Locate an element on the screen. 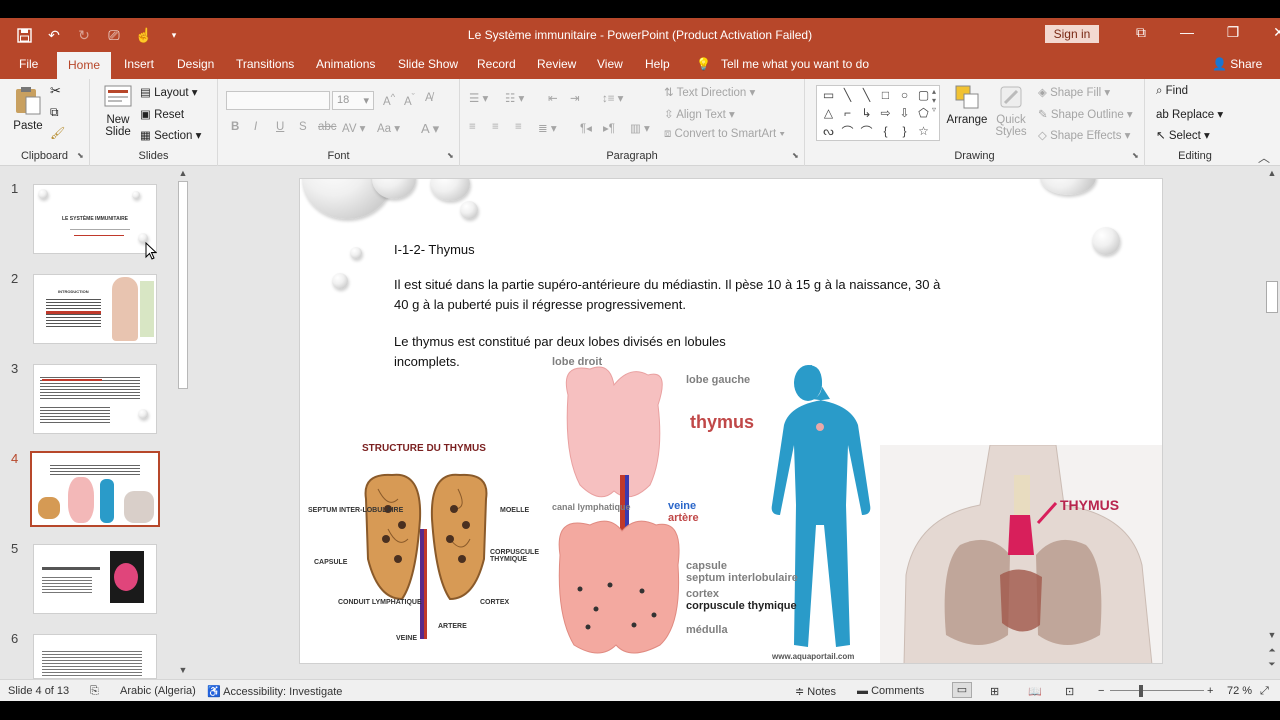 Image resolution: width=1280 pixels, height=720 pixels. zoom-slider-handle is located at coordinates (1141, 691).